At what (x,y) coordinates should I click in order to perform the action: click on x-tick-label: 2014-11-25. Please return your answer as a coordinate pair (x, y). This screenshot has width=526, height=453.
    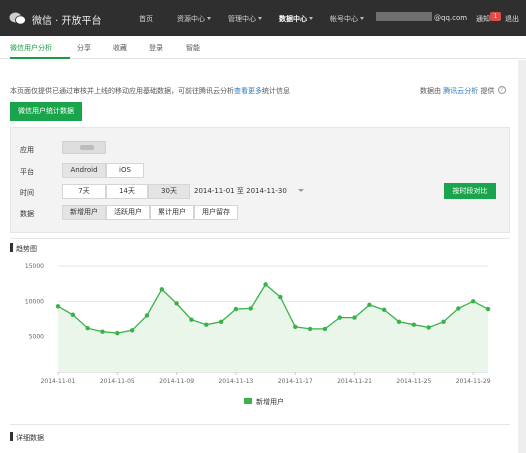
    Looking at the image, I should click on (413, 381).